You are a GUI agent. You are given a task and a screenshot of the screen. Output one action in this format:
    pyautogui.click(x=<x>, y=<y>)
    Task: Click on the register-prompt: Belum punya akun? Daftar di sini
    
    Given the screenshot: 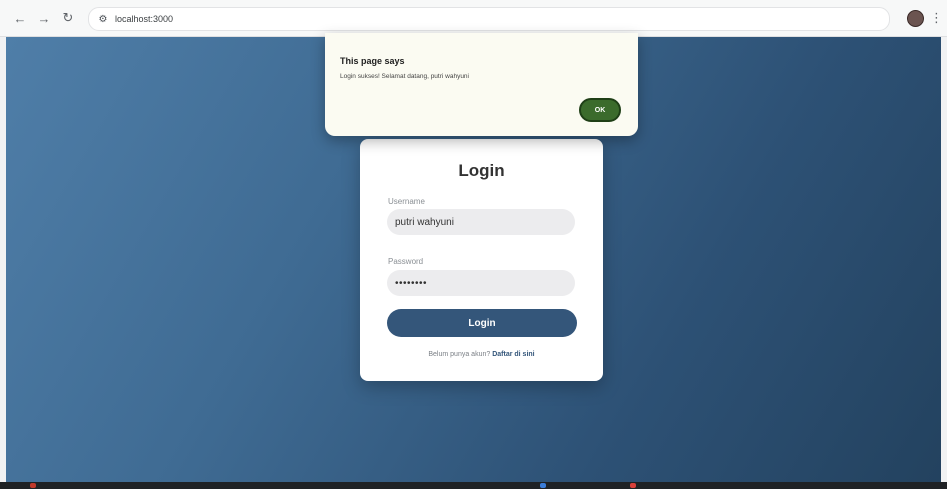 What is the action you would take?
    pyautogui.click(x=481, y=354)
    